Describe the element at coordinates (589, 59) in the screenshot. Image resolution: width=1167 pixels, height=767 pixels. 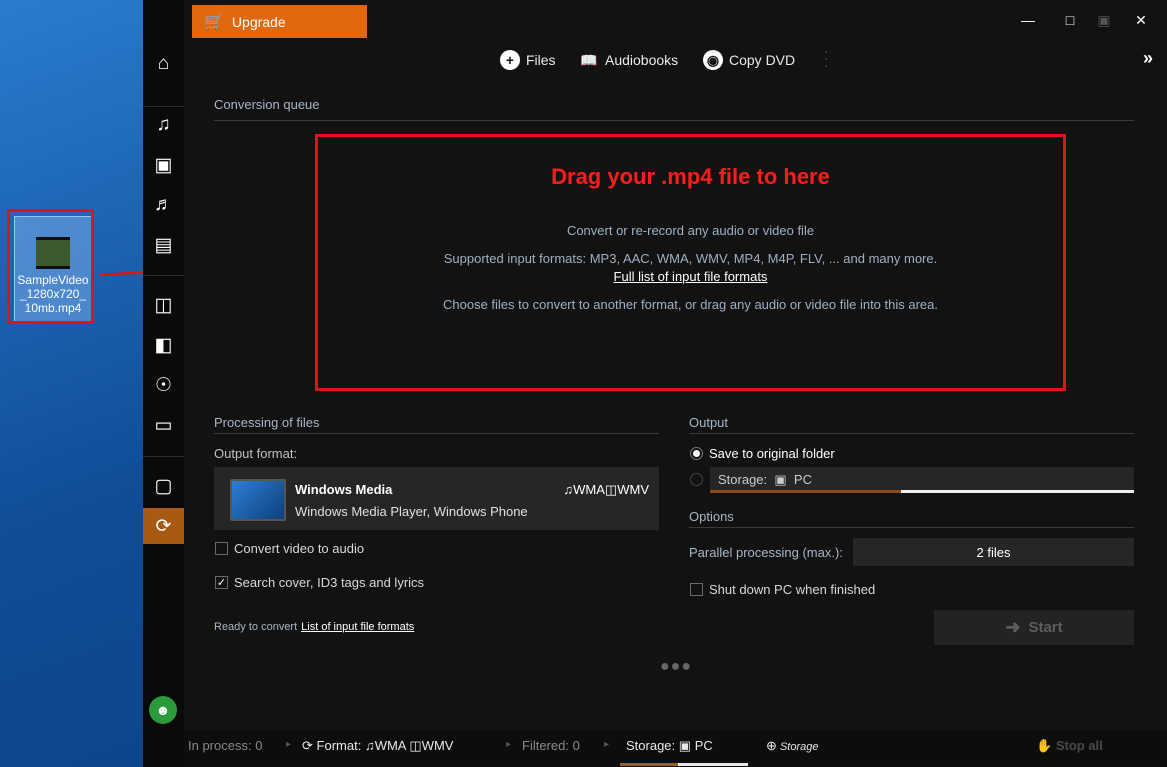
I see `book-icon: 📖` at that location.